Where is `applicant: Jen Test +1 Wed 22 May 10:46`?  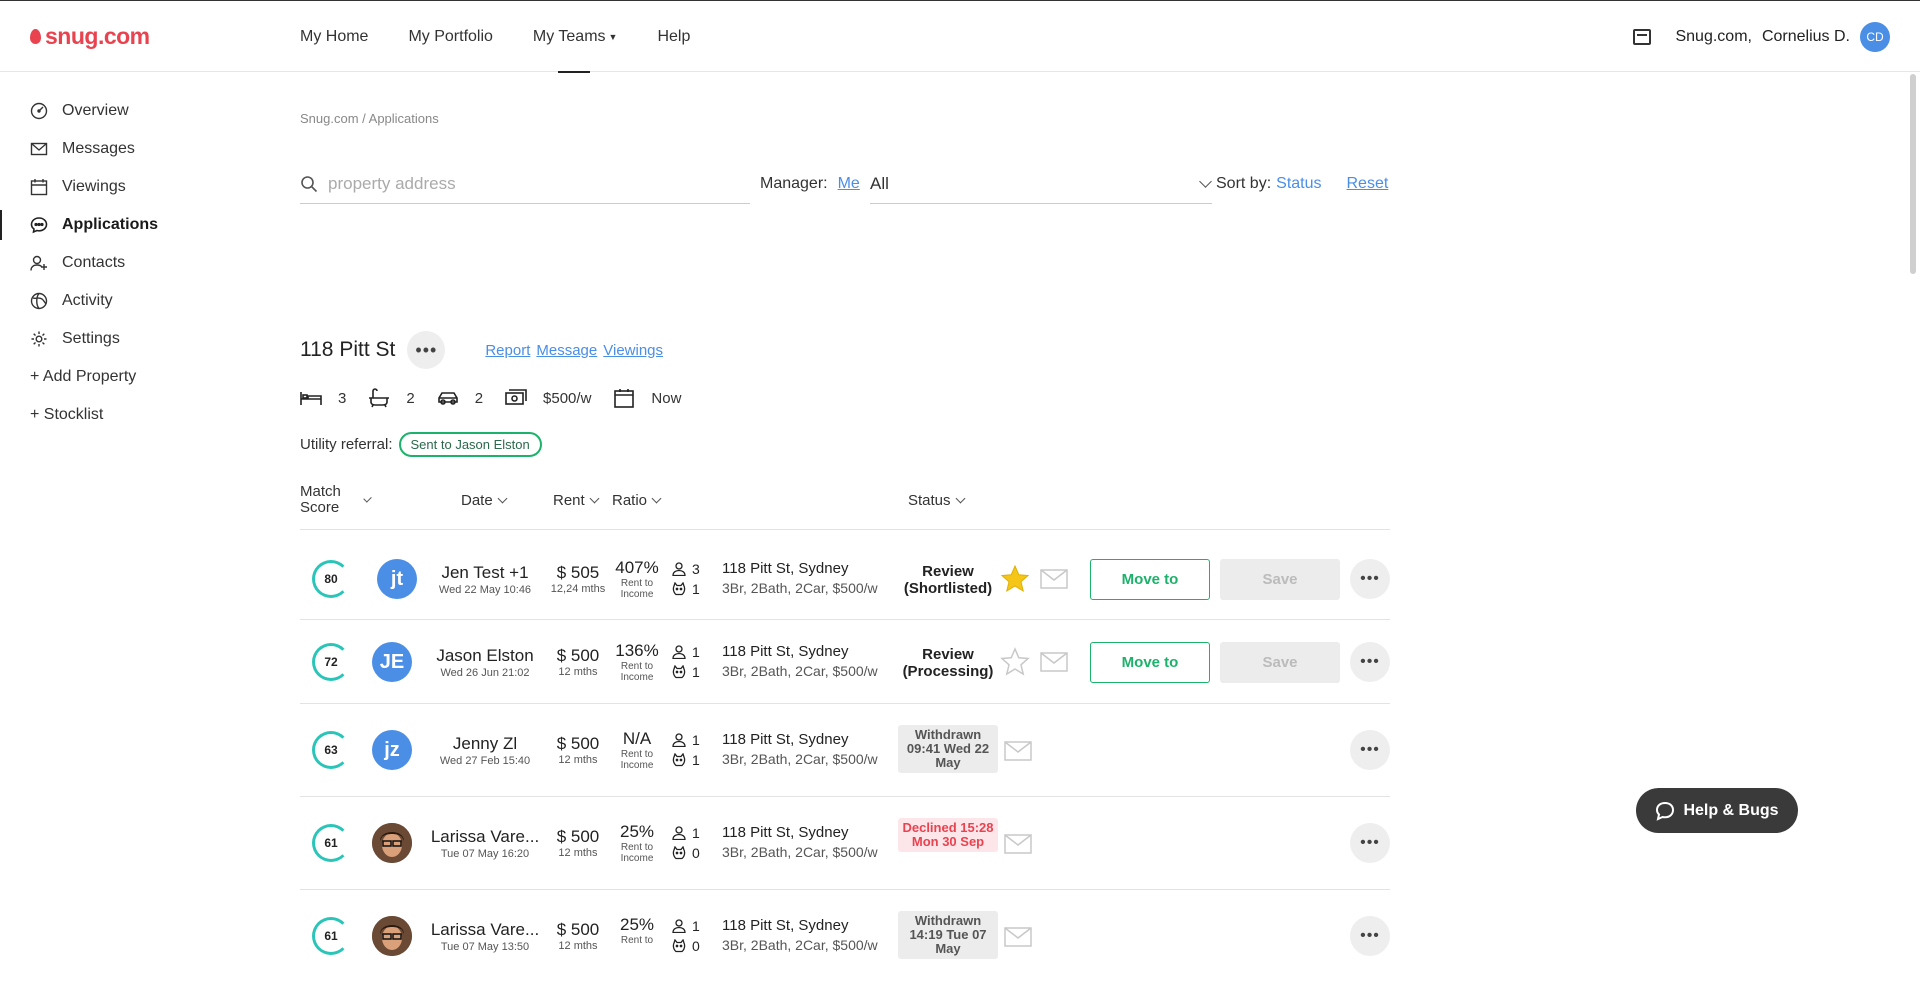
applicant: Jen Test +1 Wed 22 May 10:46 is located at coordinates (485, 579).